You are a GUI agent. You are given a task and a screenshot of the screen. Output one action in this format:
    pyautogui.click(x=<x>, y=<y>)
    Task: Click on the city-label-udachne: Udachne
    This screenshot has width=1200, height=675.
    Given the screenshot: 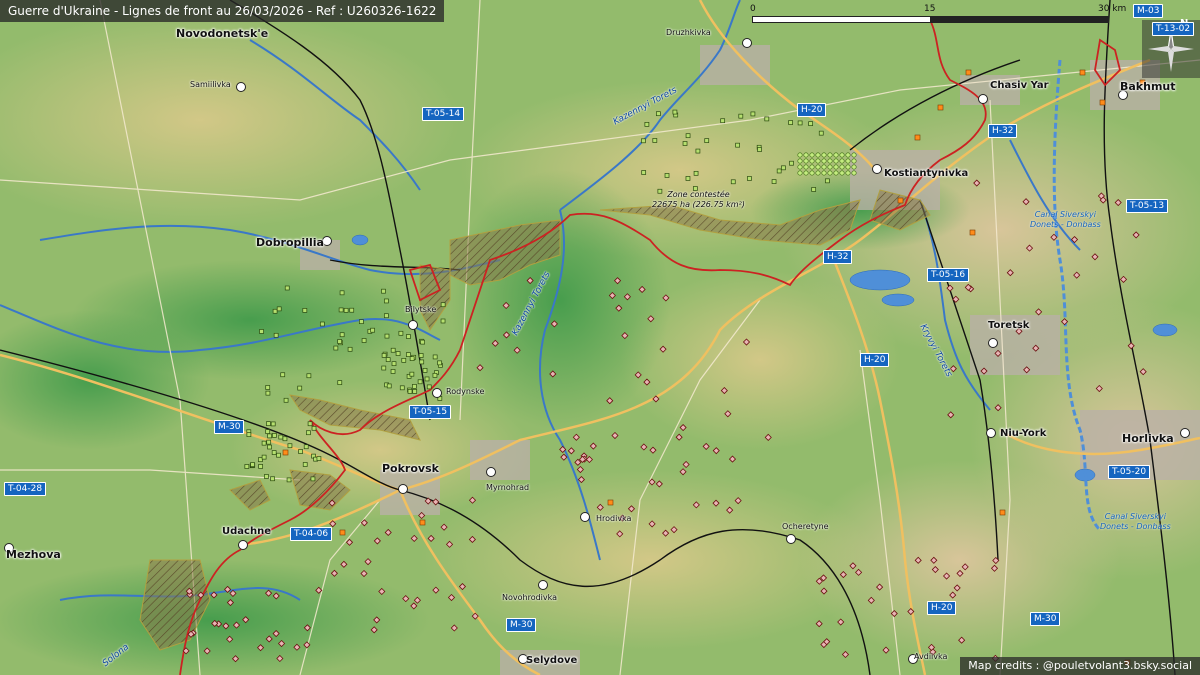 What is the action you would take?
    pyautogui.click(x=246, y=531)
    